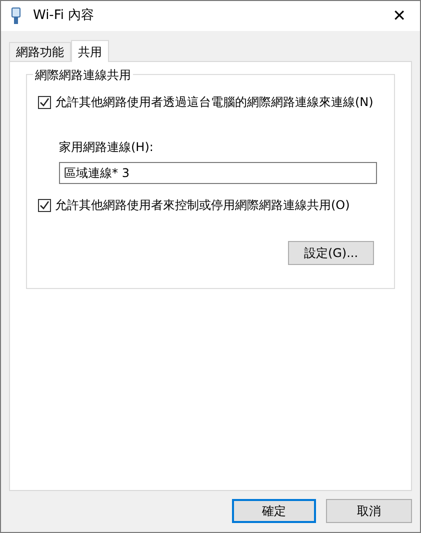 The width and height of the screenshot is (421, 533). What do you see at coordinates (274, 511) in the screenshot?
I see `dialog-button: 確定` at bounding box center [274, 511].